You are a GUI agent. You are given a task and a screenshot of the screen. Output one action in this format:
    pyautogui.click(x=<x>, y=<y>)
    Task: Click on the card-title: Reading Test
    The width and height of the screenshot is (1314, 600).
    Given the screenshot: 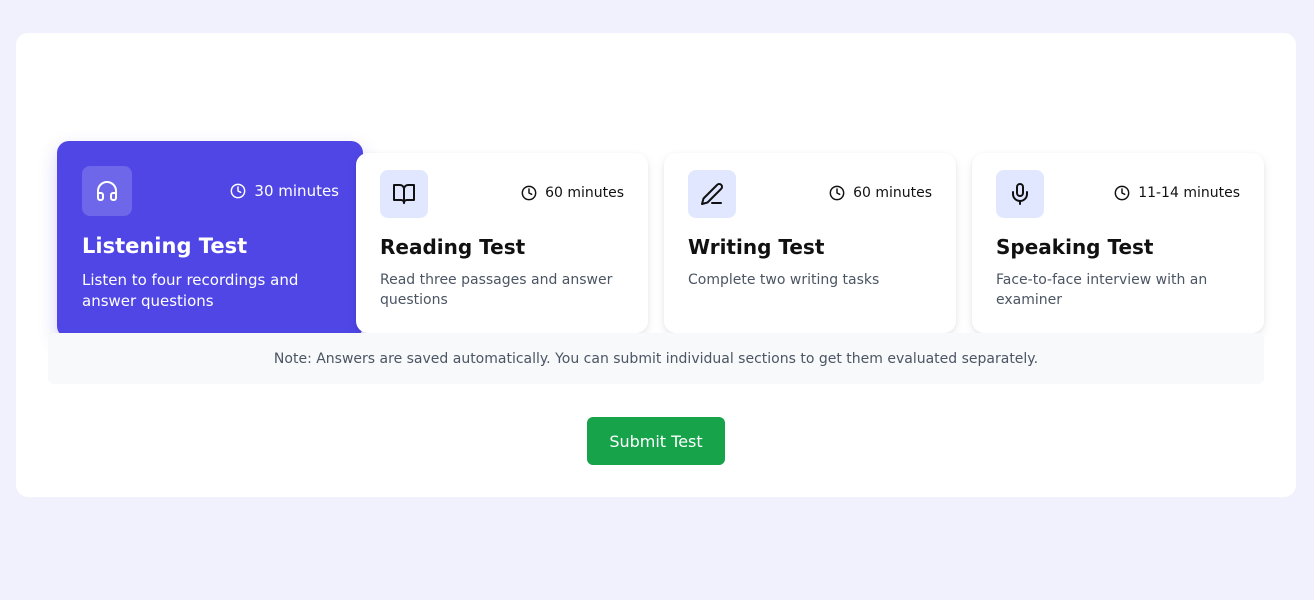 What is the action you would take?
    pyautogui.click(x=453, y=247)
    